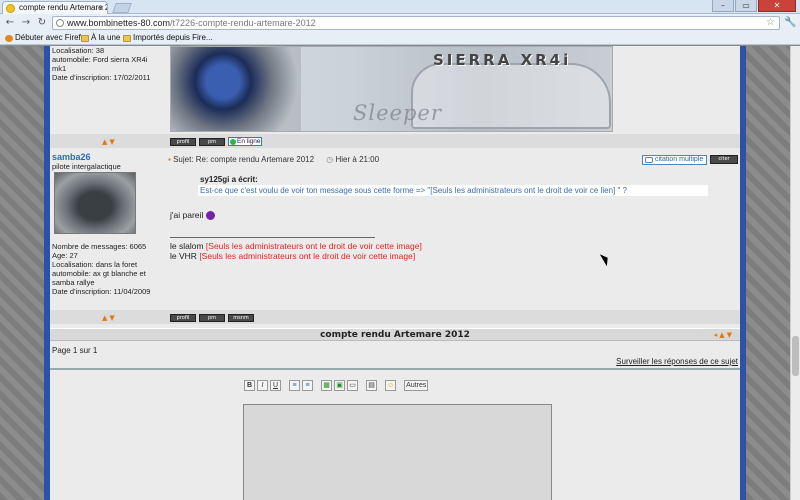 This screenshot has height=500, width=800. I want to click on banner-sleeper-text: Sleeper, so click(397, 113).